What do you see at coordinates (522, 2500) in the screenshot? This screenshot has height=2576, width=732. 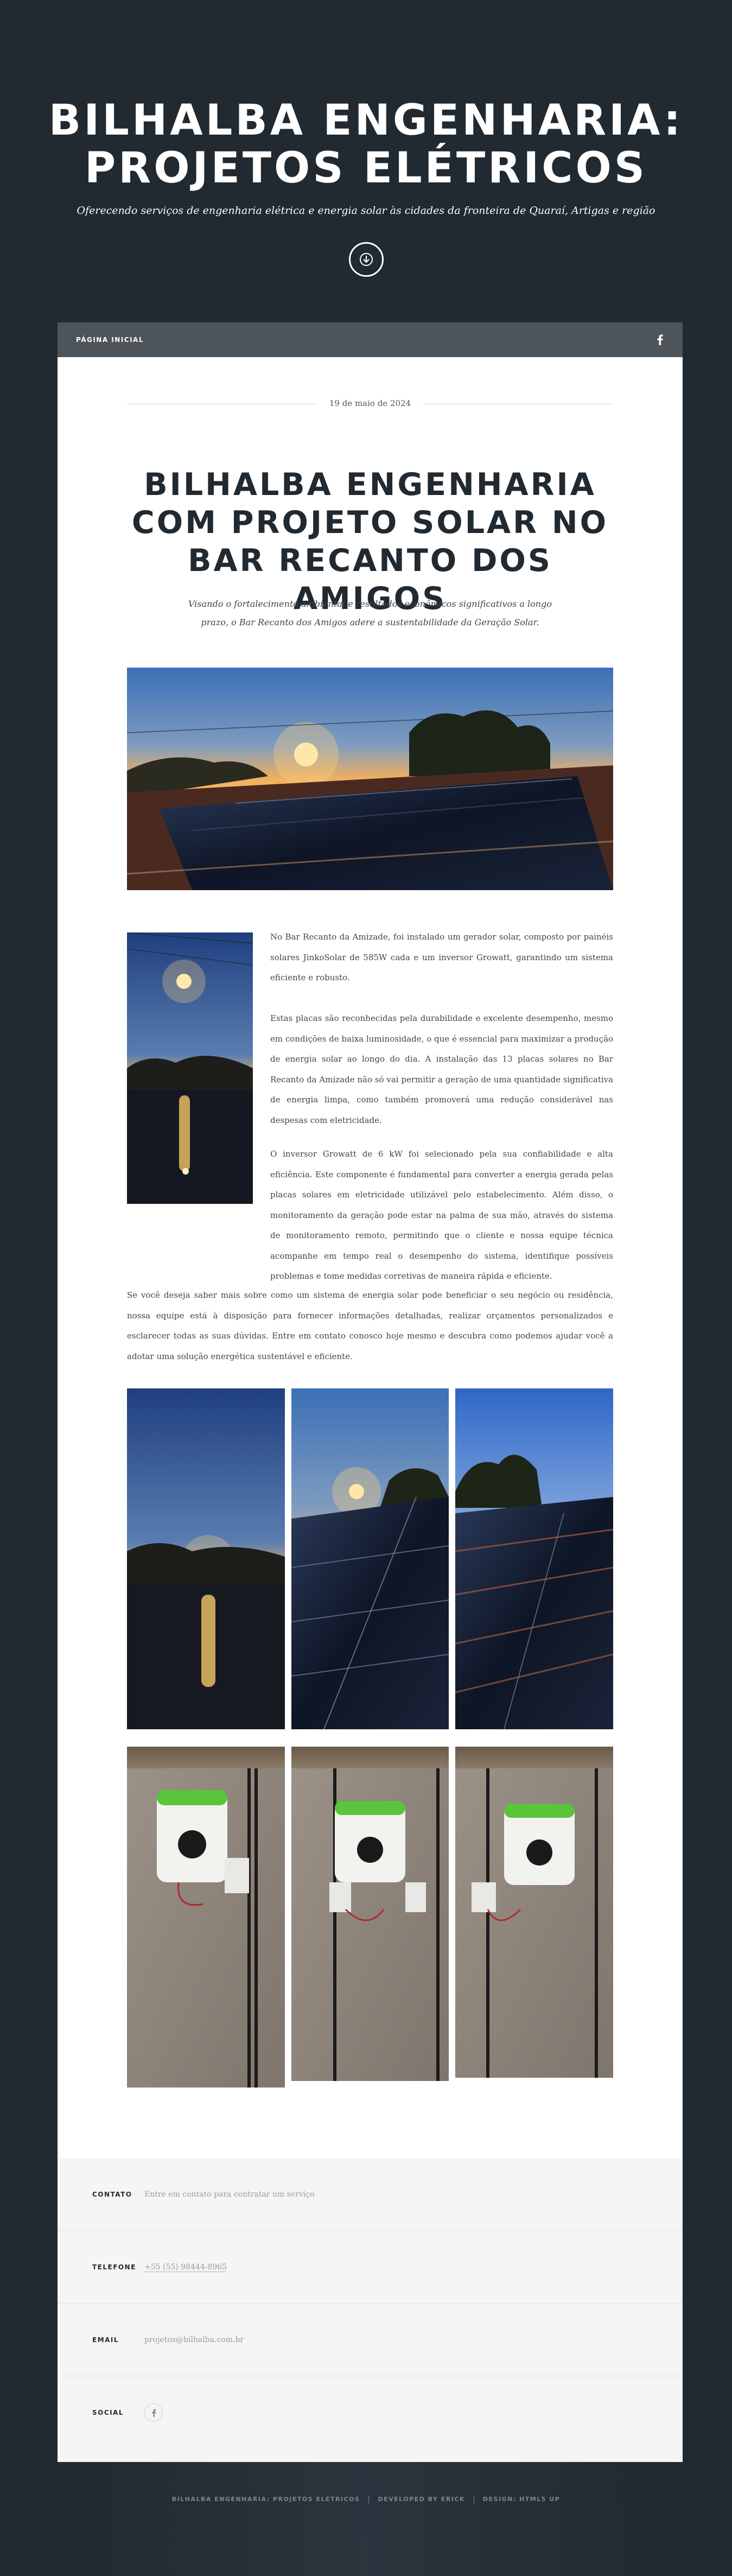 I see `copyright-design-link: DESIGN: HTML5 UP` at bounding box center [522, 2500].